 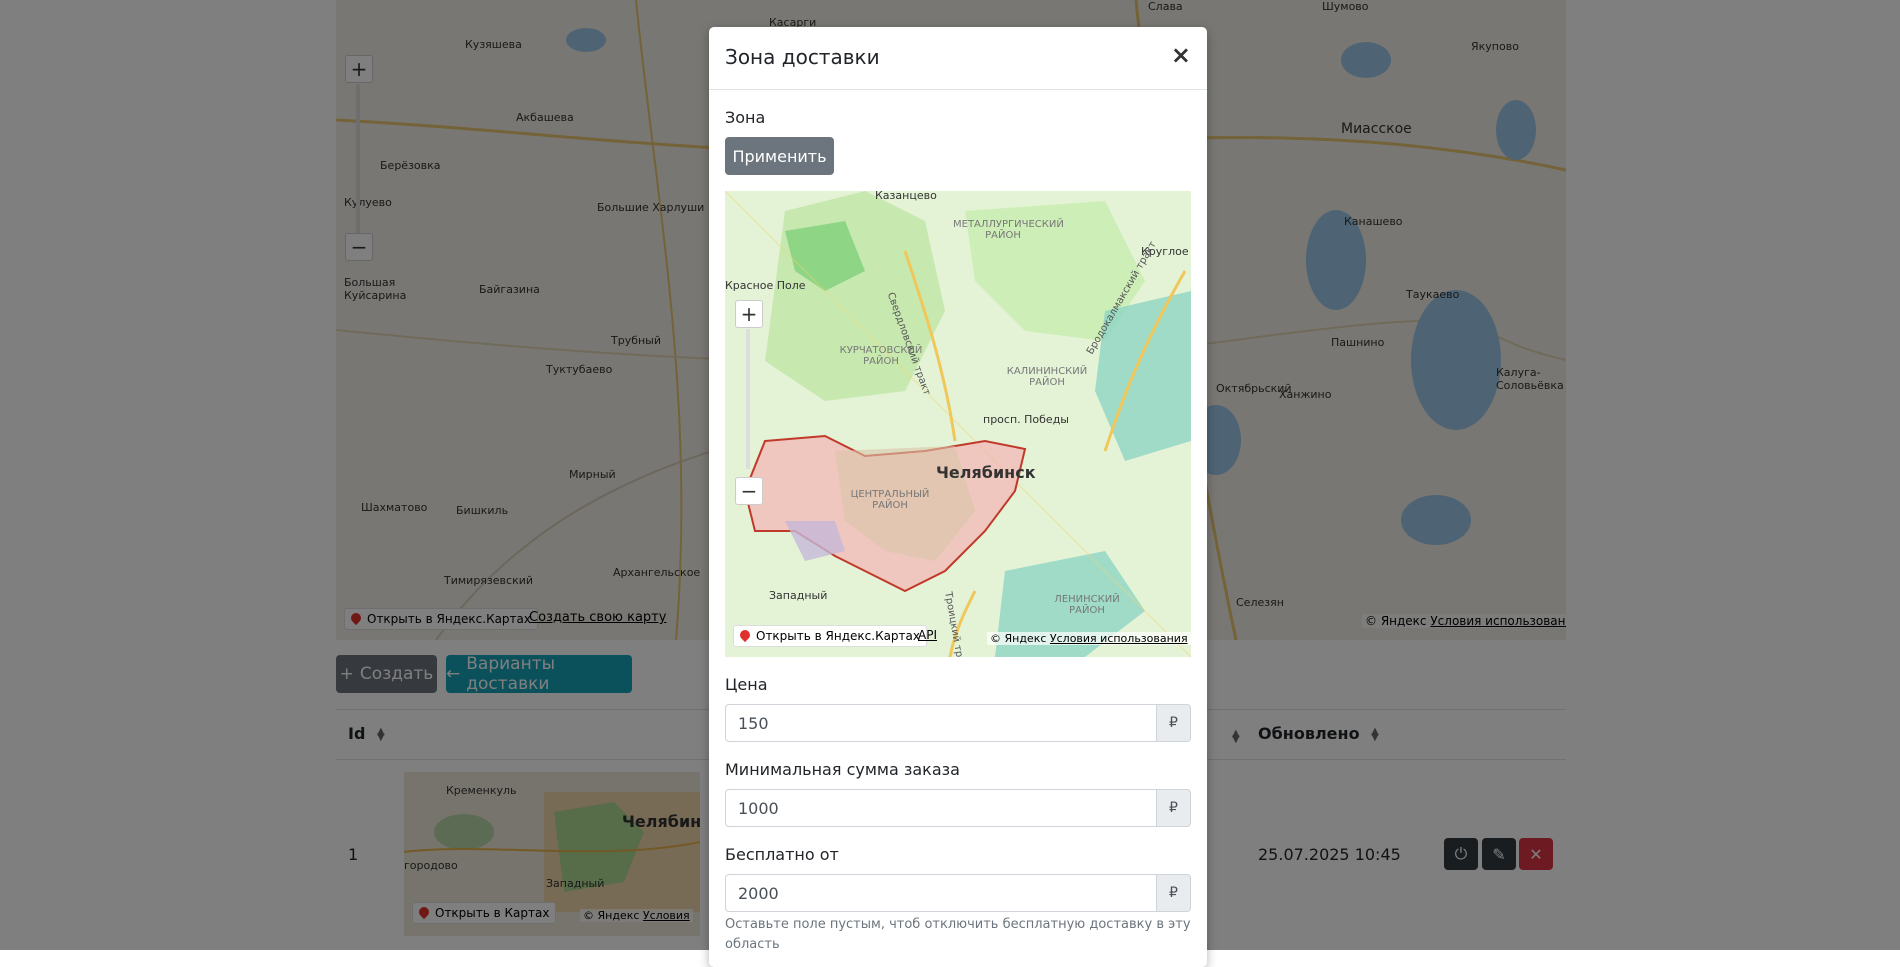 I want to click on close-button: ×, so click(x=1181, y=55).